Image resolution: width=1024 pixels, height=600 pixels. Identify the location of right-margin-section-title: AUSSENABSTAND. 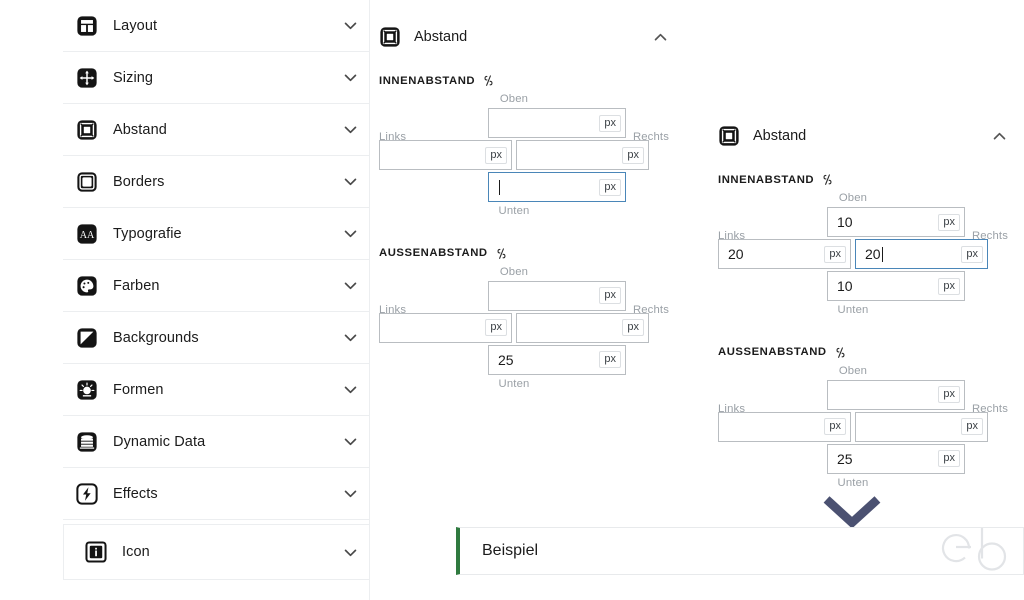
(863, 352).